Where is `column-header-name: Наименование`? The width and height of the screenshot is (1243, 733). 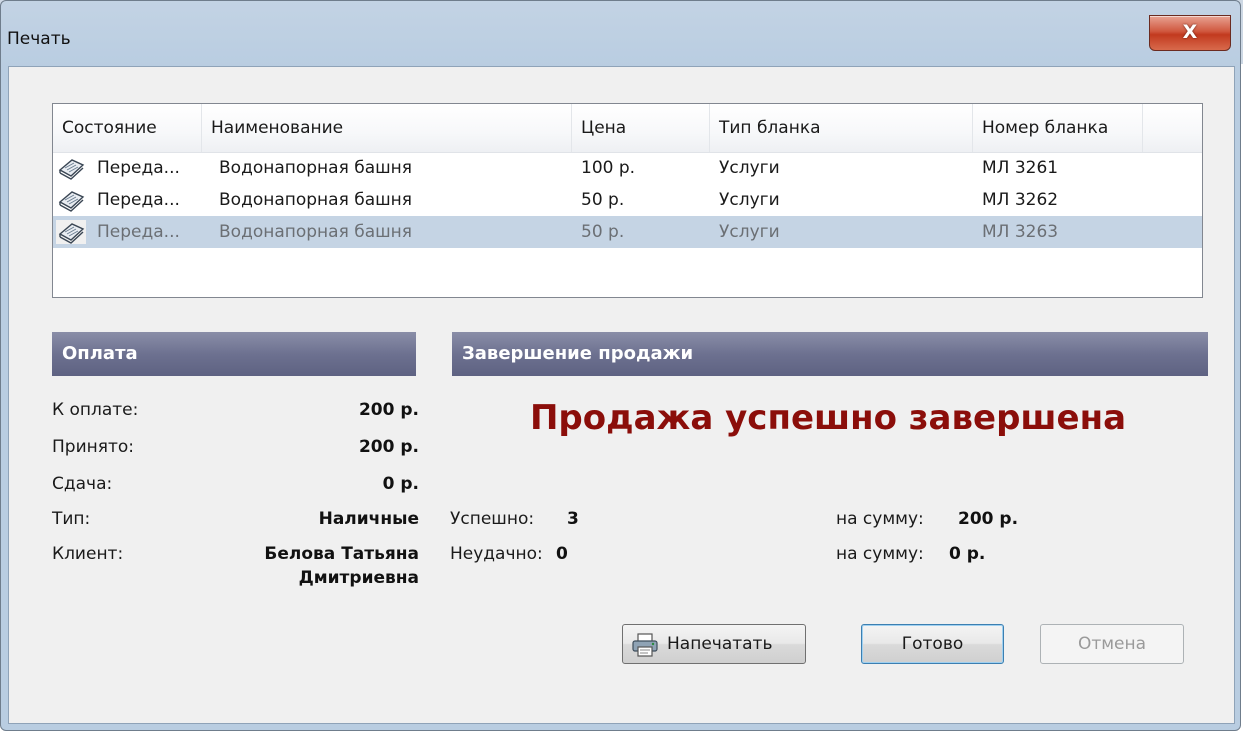 column-header-name: Наименование is located at coordinates (387, 128).